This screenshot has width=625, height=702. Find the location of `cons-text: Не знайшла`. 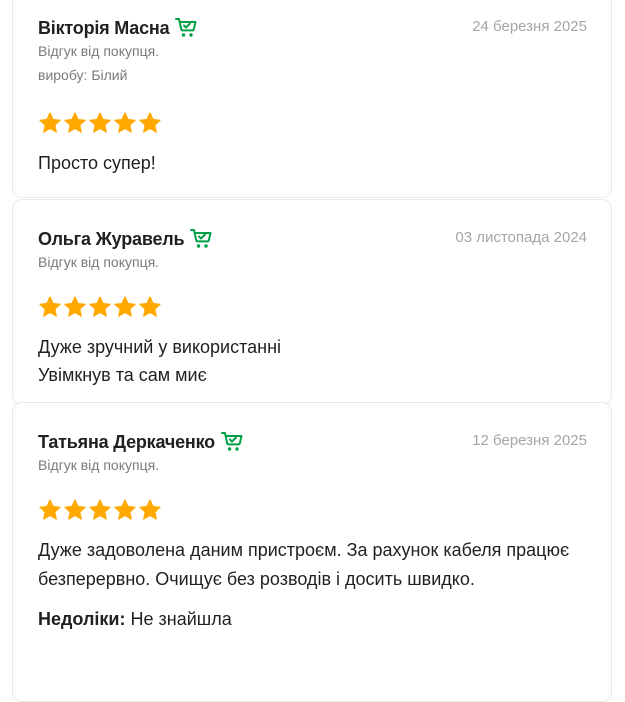

cons-text: Не знайшла is located at coordinates (181, 619).